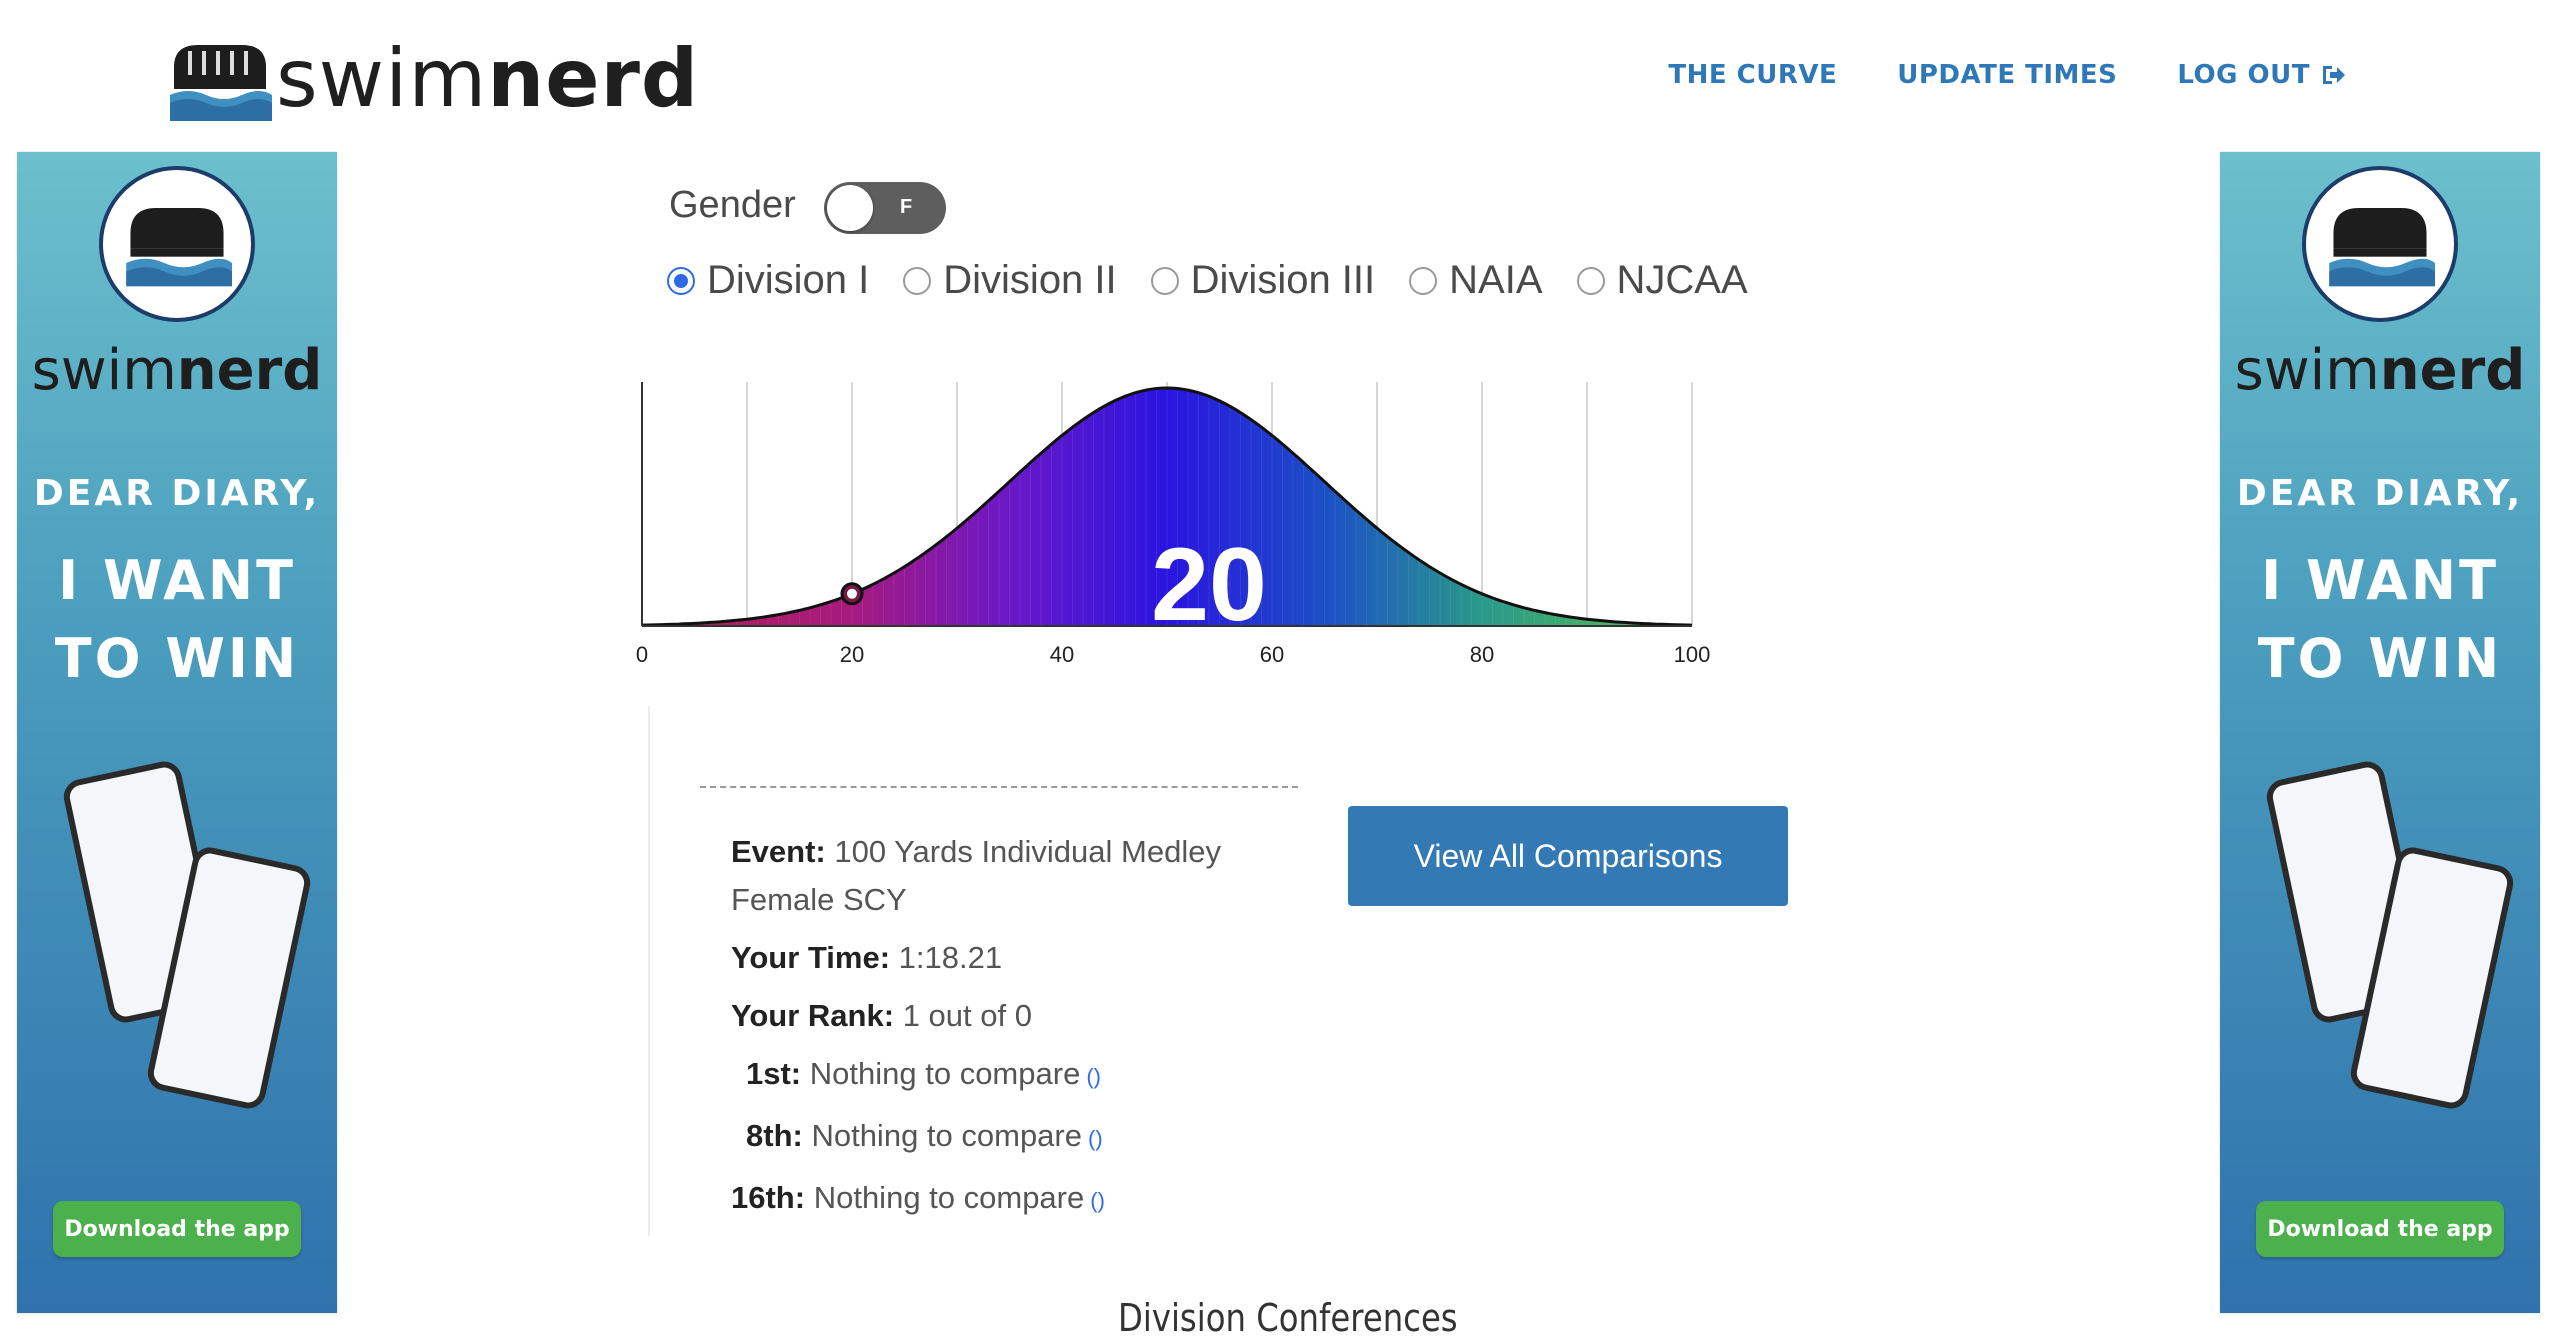  Describe the element at coordinates (1682, 280) in the screenshot. I see `radio-label: NJCAA` at that location.